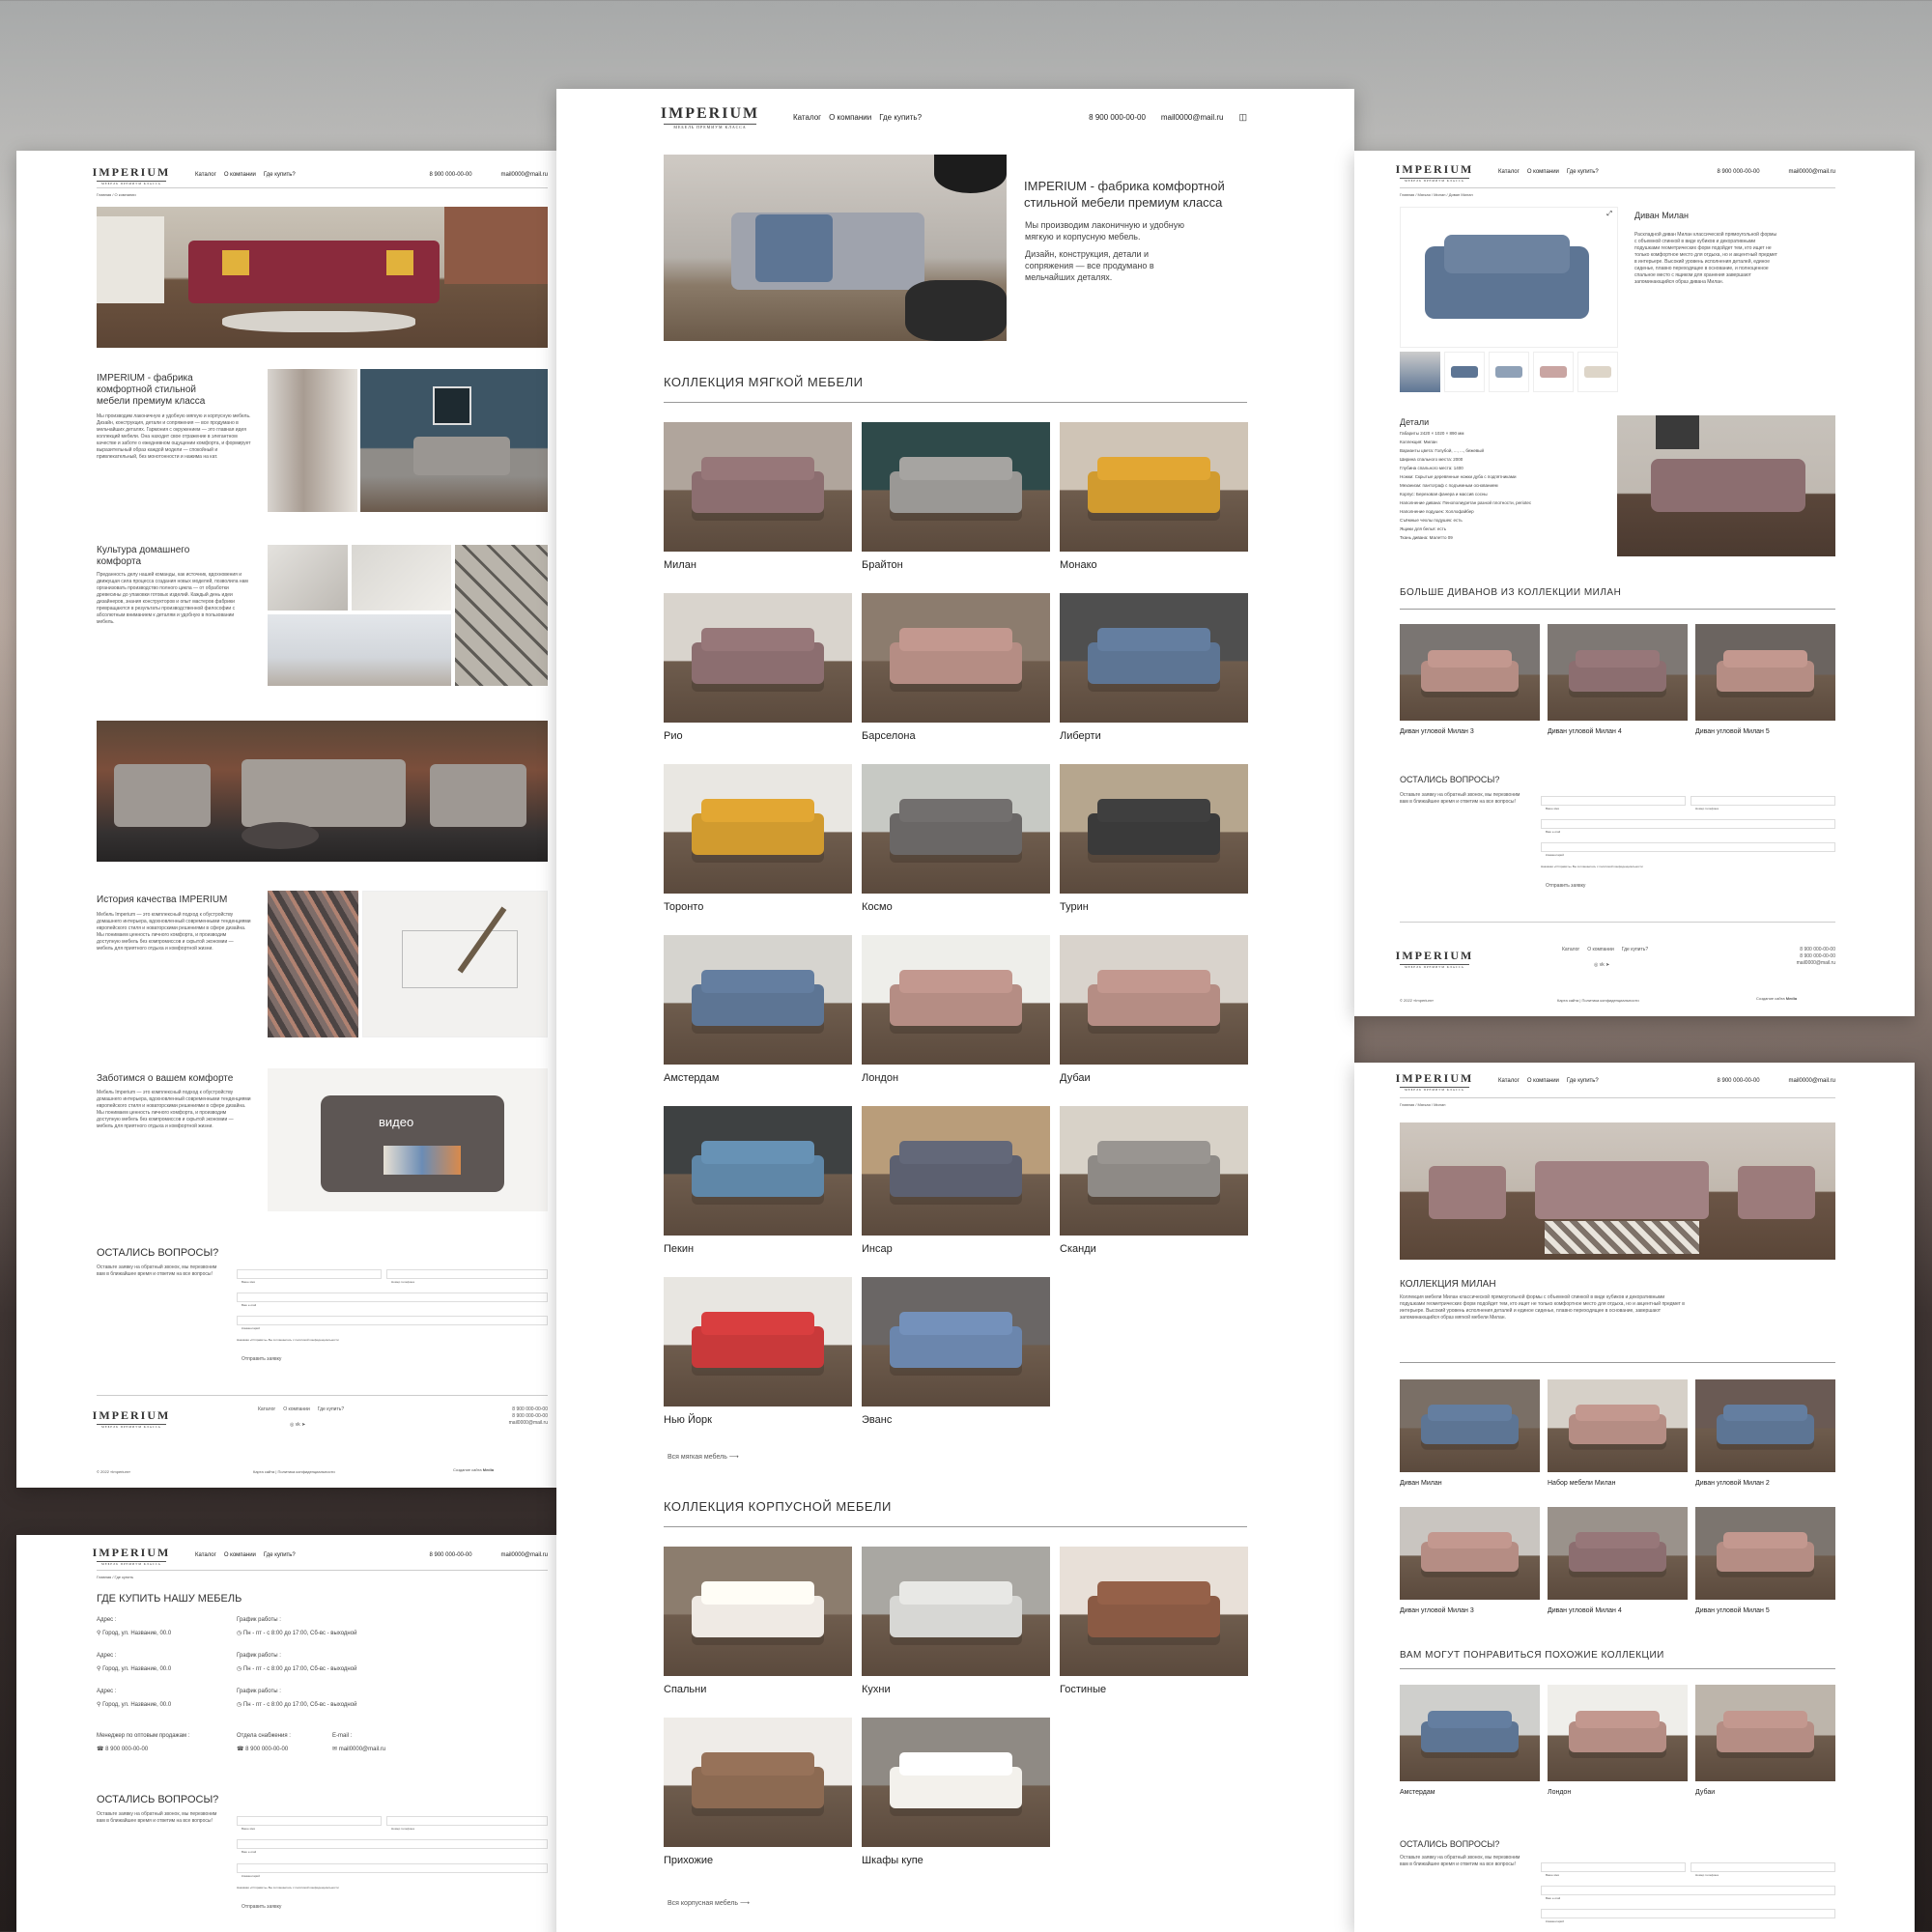  I want to click on soft-more-link: Вся мягкая мебель ⟶, so click(703, 1457).